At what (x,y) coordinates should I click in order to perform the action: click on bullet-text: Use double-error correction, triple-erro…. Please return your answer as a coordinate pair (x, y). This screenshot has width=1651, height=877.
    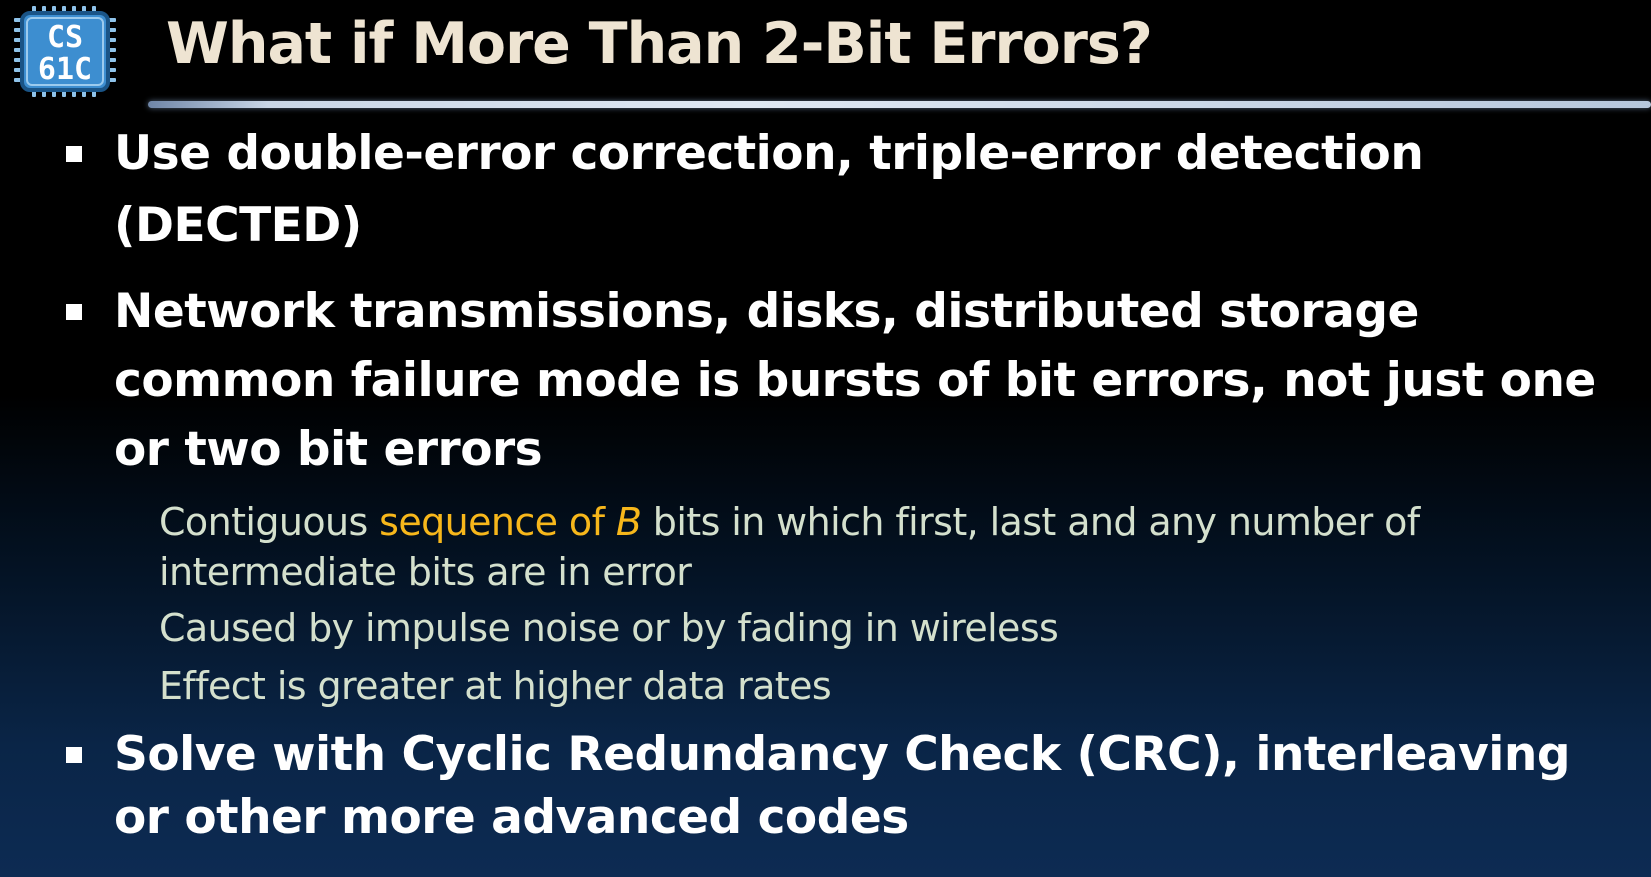
    Looking at the image, I should click on (769, 189).